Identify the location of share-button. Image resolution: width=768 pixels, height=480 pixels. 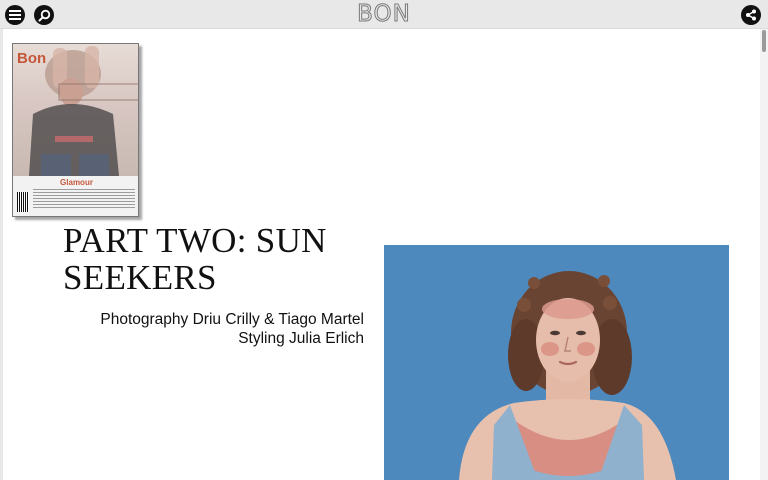
(751, 15).